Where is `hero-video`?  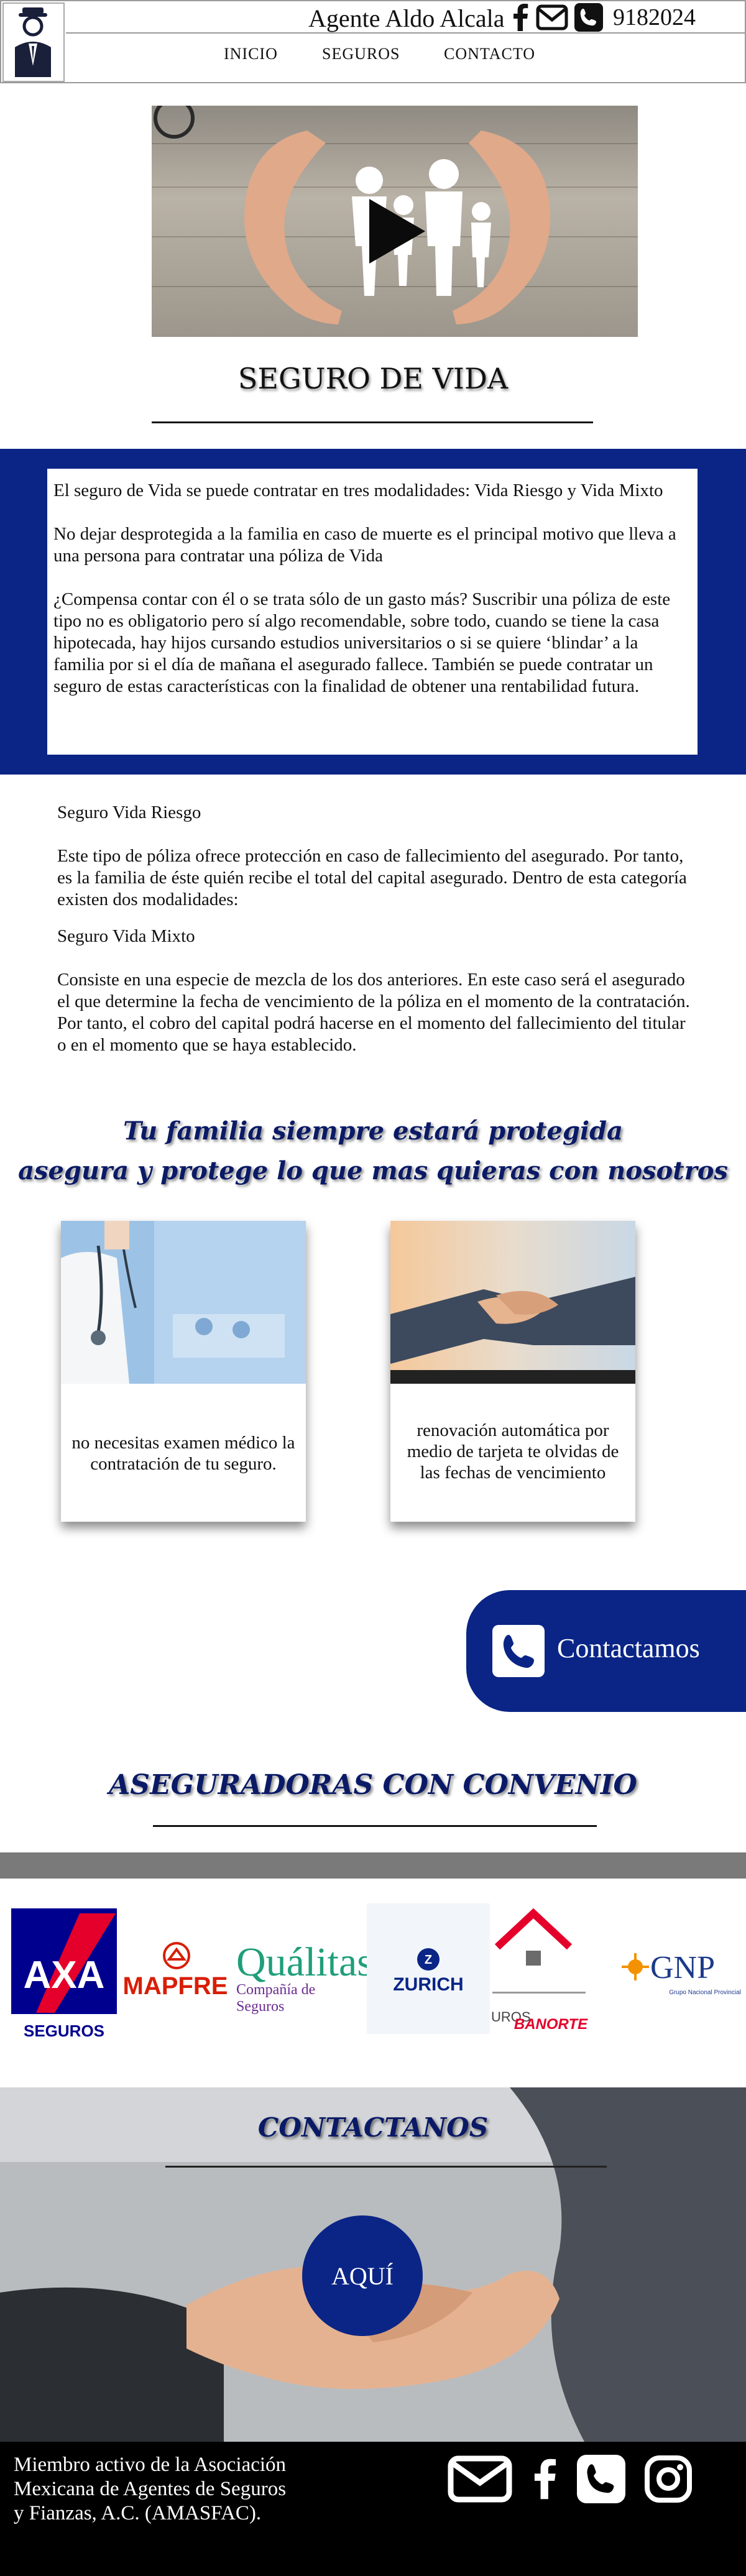
hero-video is located at coordinates (395, 221).